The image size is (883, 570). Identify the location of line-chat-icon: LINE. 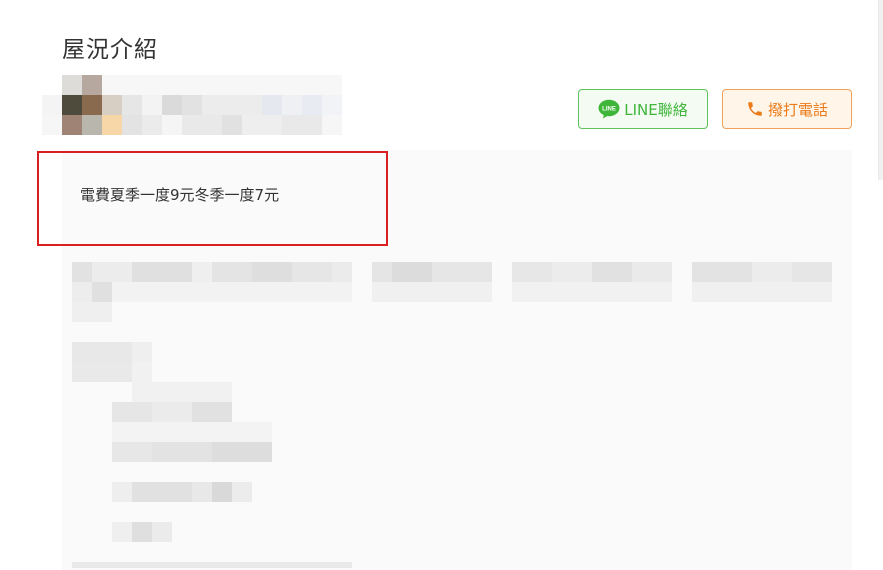
(609, 109).